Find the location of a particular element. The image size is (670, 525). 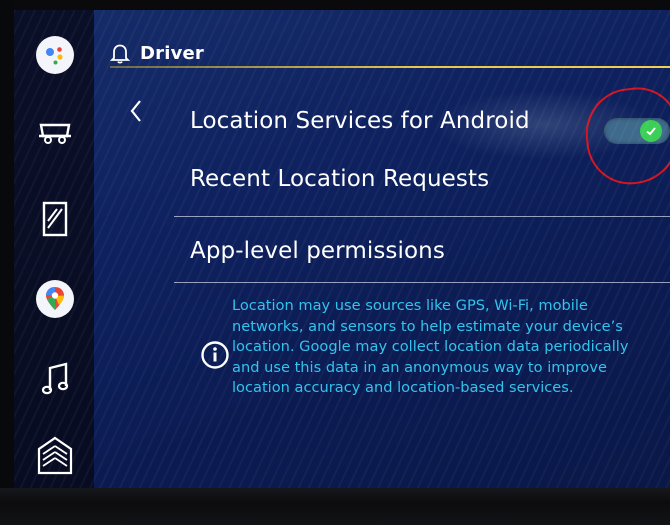

chevron-left-icon is located at coordinates (135, 111).